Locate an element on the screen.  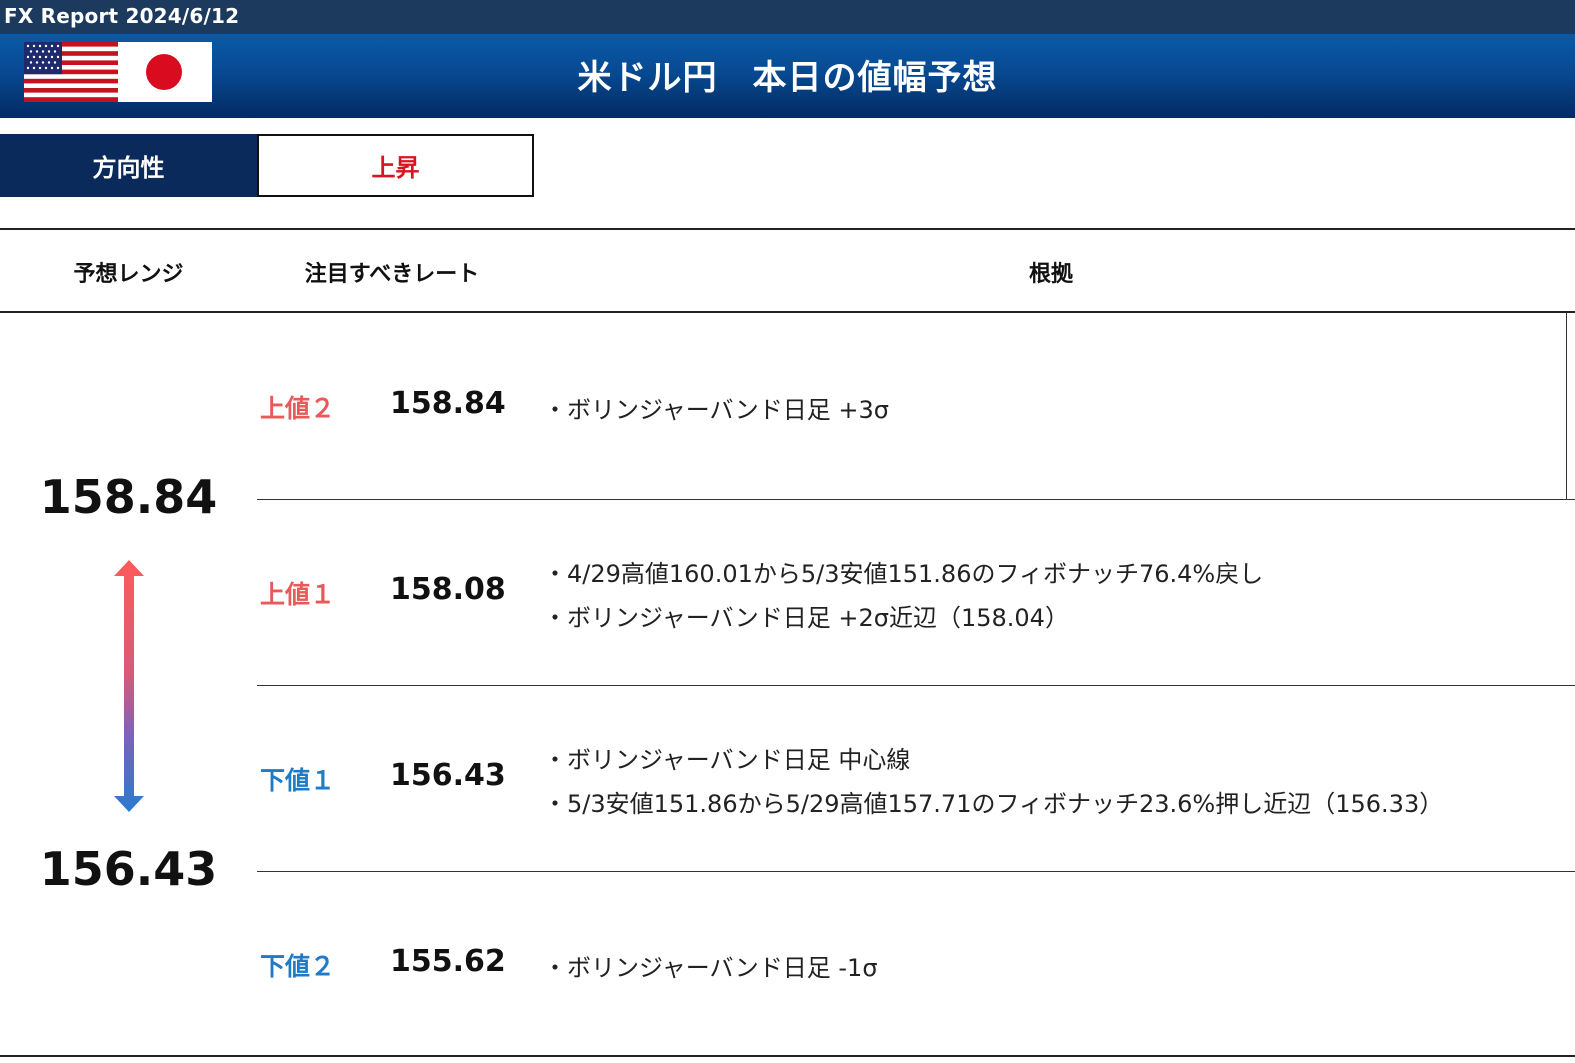
title-banner: 米ドル円 本日の値幅予想 is located at coordinates (787, 76).